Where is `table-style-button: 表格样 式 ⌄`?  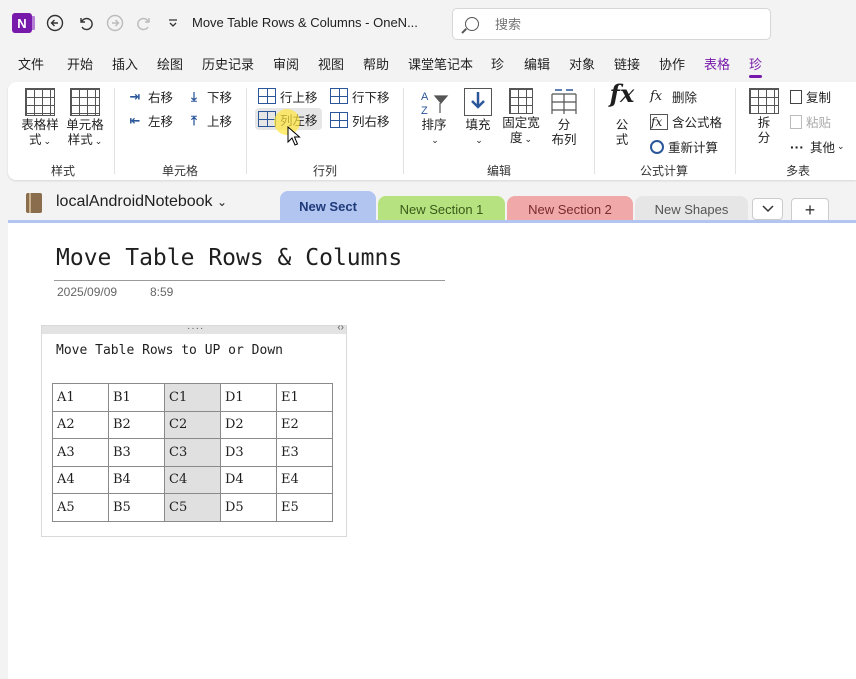
table-style-button: 表格样 式 ⌄ is located at coordinates (40, 118).